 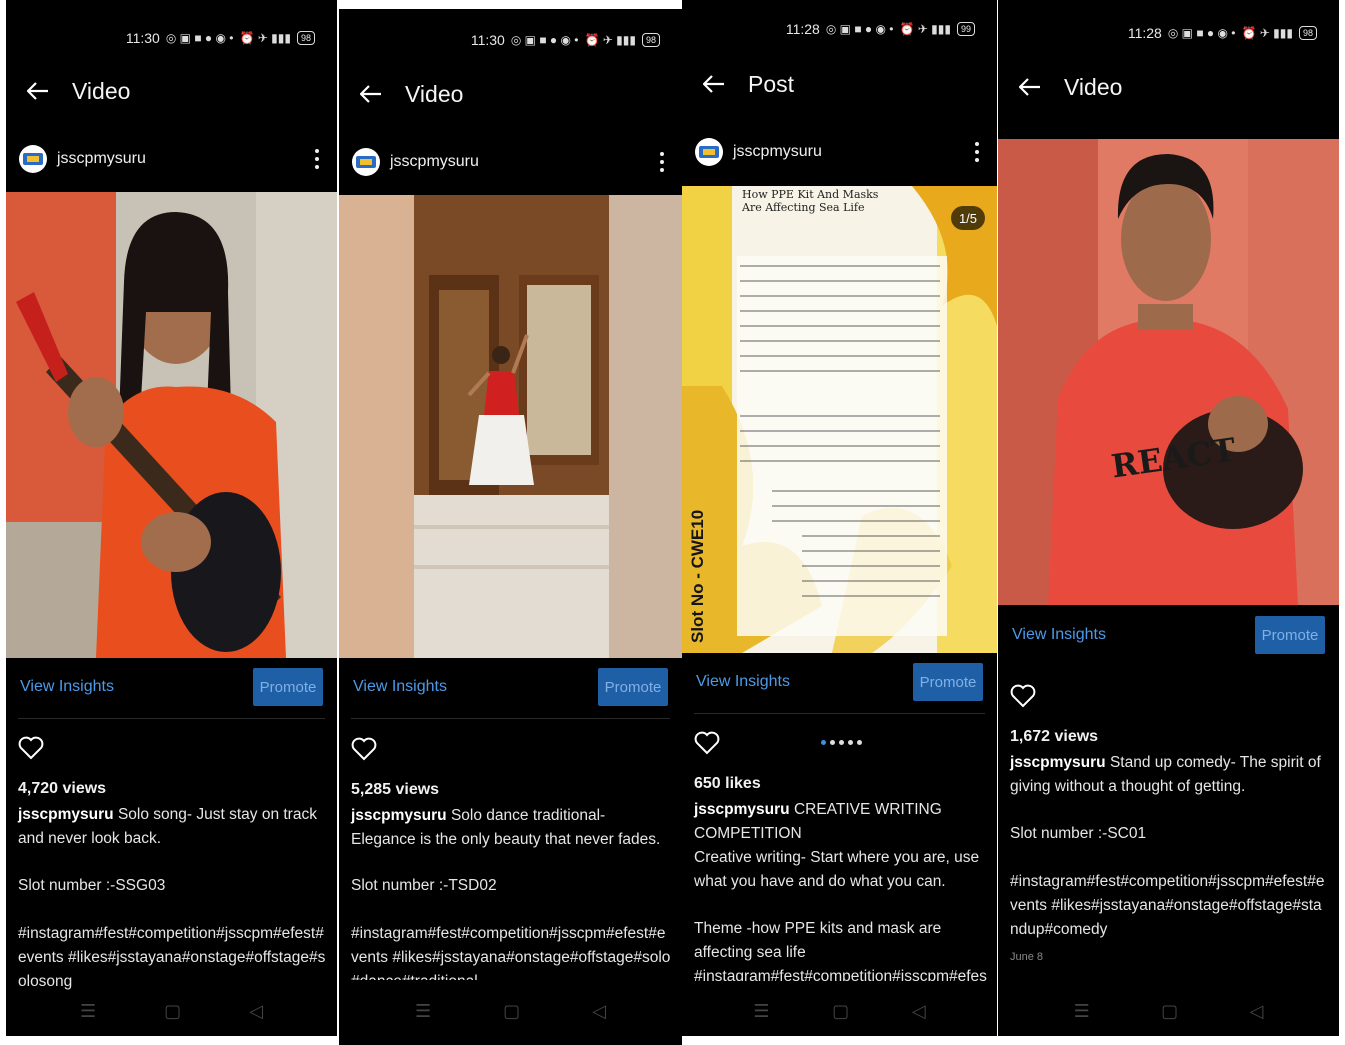 I want to click on status-bar: 11:28 ◎ ▣ ■ ● ◉ • ⏰ ✈ ▮▮▮ 99, so click(x=839, y=29).